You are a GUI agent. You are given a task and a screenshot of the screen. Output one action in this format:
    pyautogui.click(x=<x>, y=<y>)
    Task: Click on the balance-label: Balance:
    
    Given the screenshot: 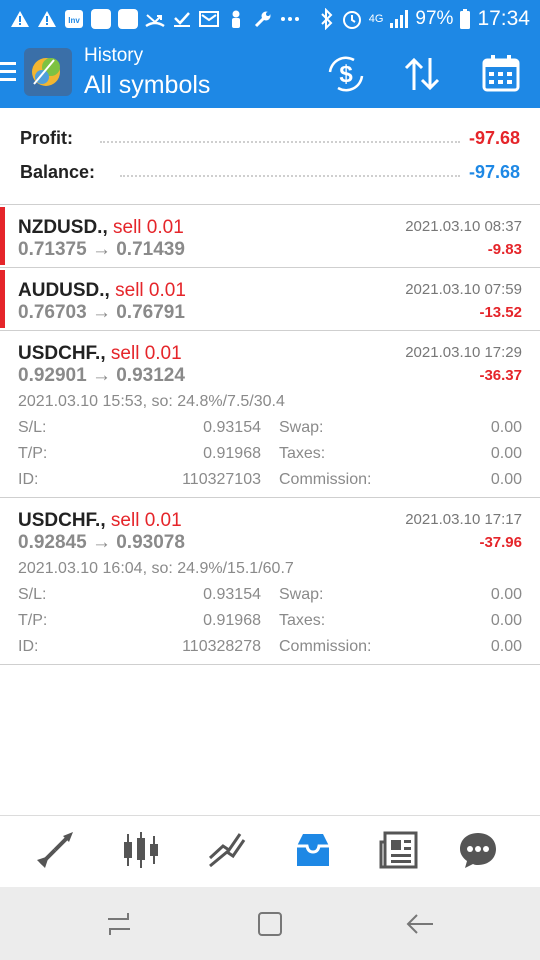 What is the action you would take?
    pyautogui.click(x=58, y=172)
    